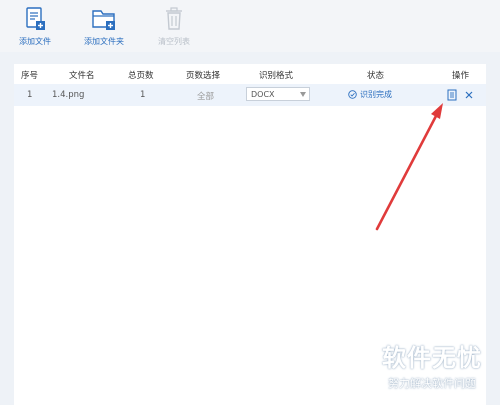 This screenshot has height=405, width=500. Describe the element at coordinates (104, 41) in the screenshot. I see `add-folder-label: 添加文件夹` at that location.